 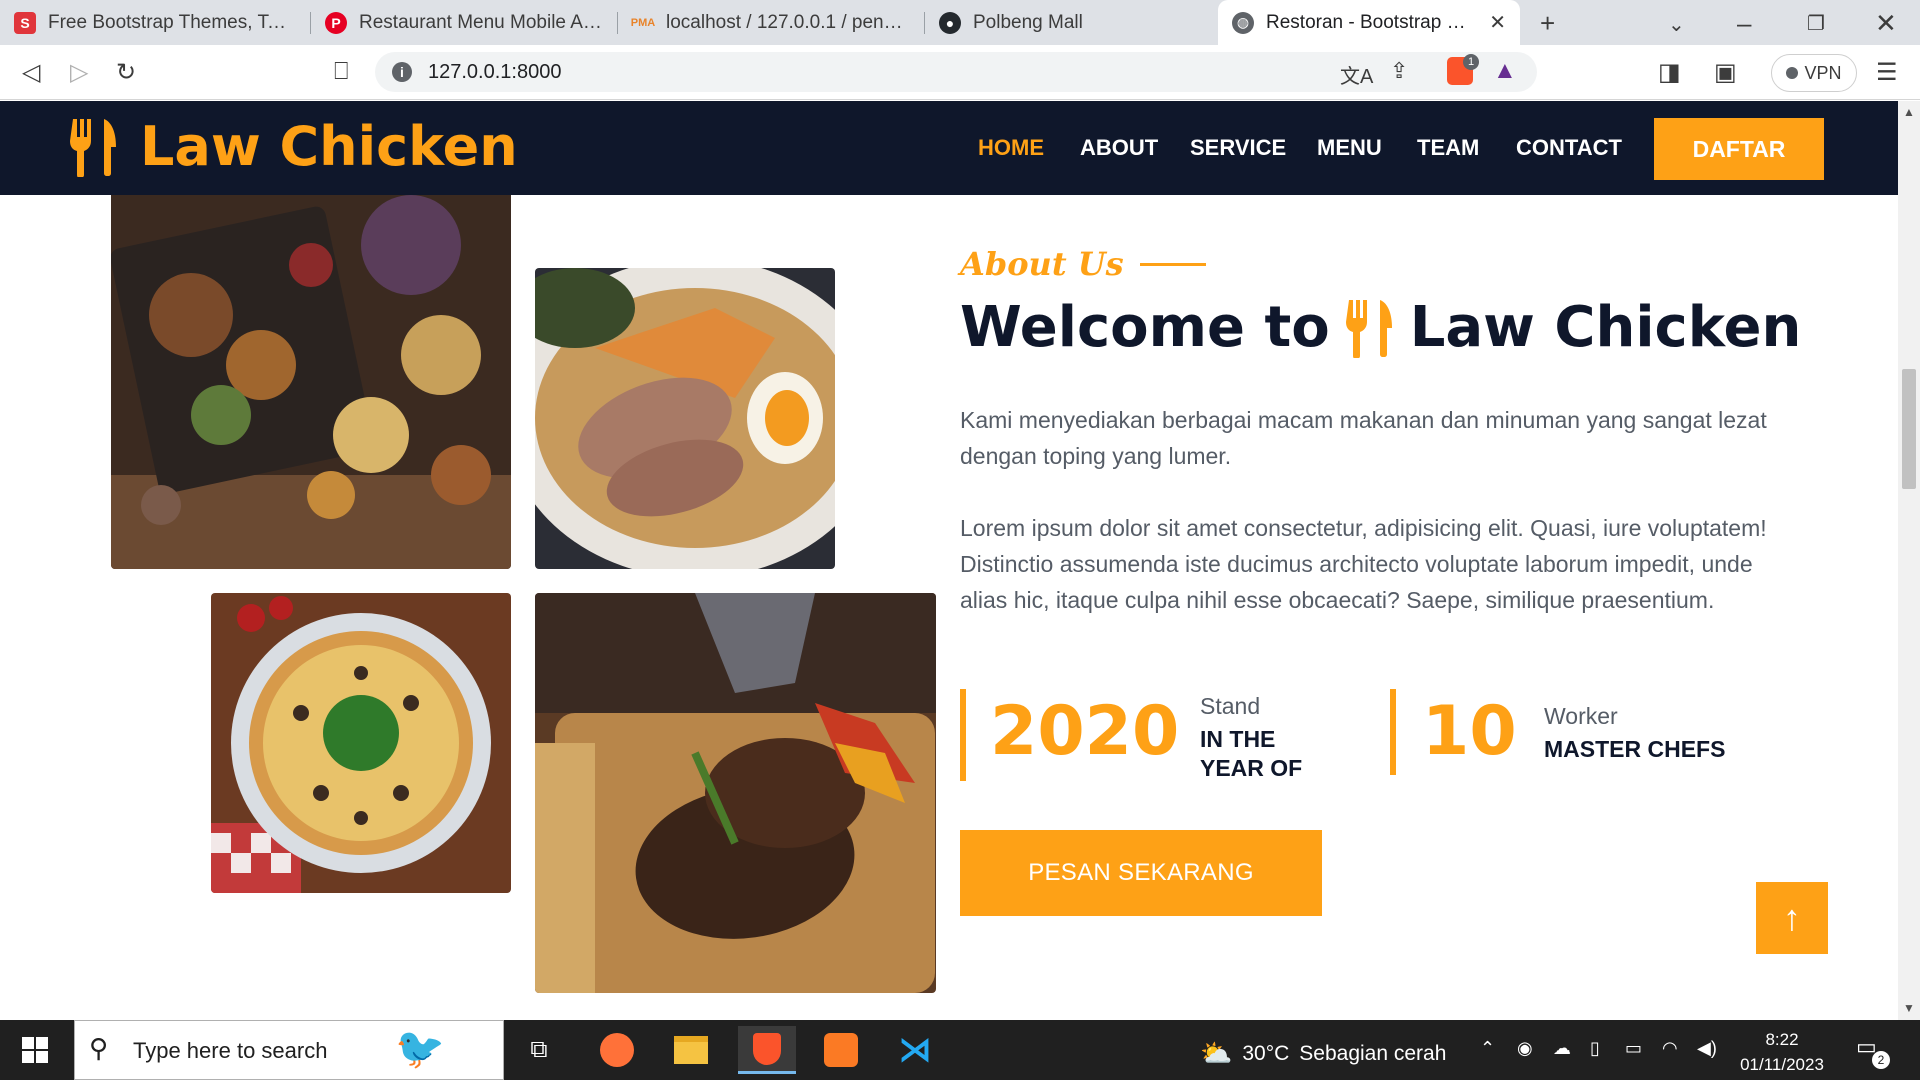 I want to click on page-scrollbar: ▲ ▼, so click(x=1909, y=560).